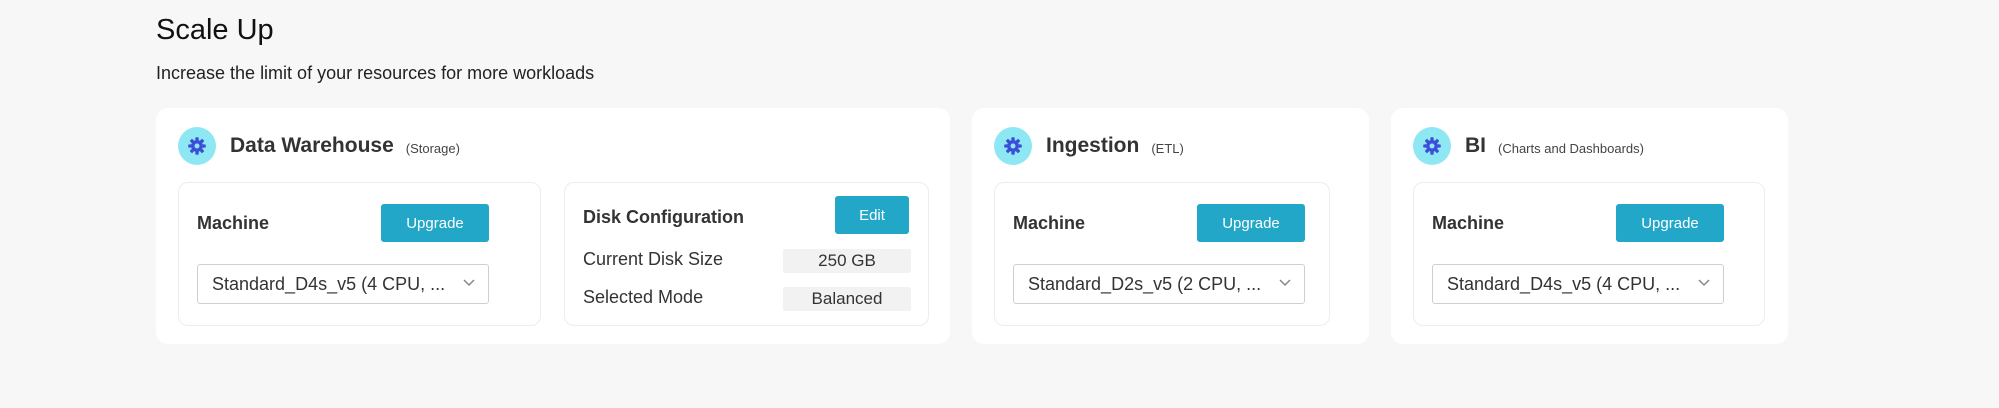  I want to click on disk-config-label: Disk Configuration, so click(663, 217).